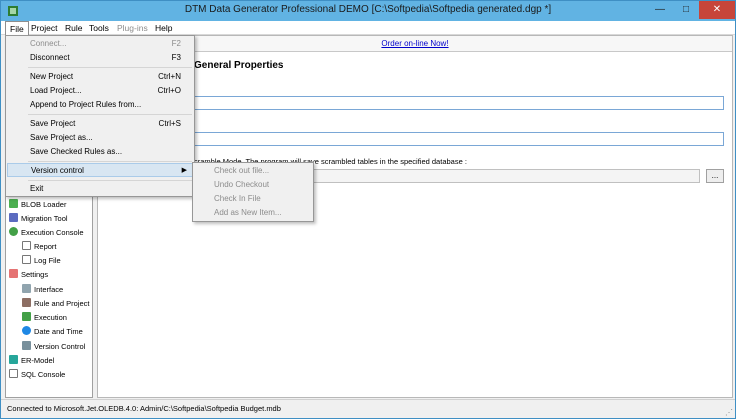  I want to click on tree-item-version-control: Version Control, so click(53, 346).